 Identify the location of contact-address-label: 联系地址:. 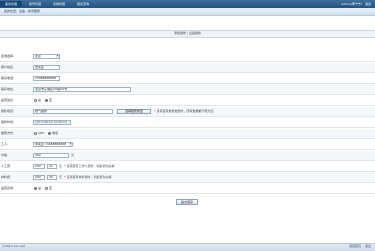
(8, 89).